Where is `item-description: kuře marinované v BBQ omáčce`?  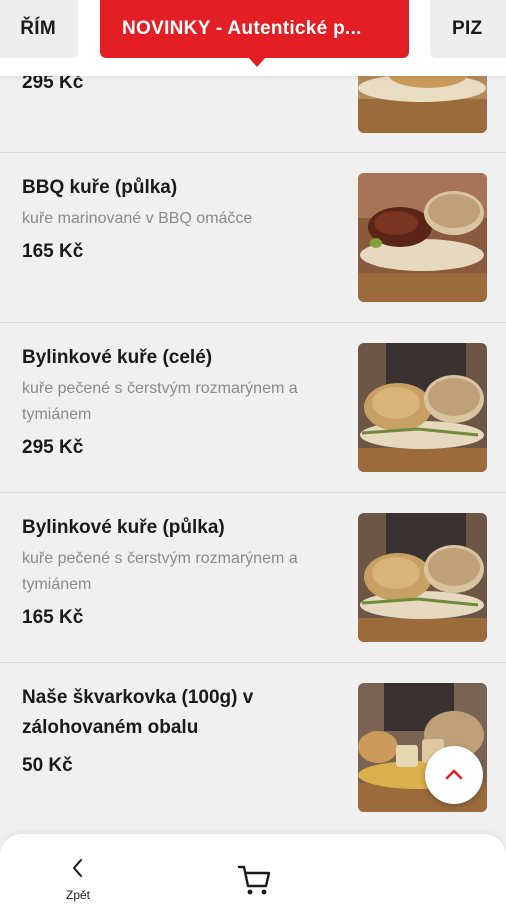 item-description: kuře marinované v BBQ omáčce is located at coordinates (137, 218).